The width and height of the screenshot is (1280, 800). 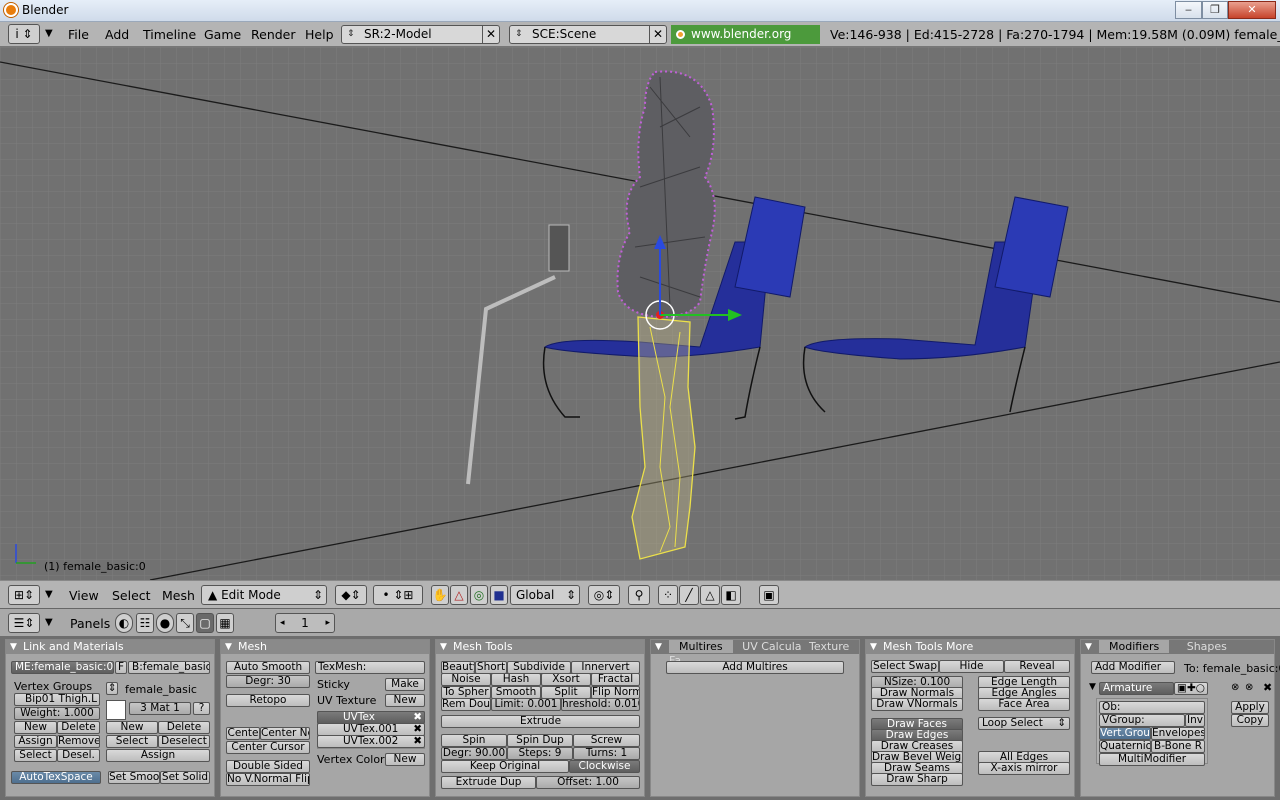 I want to click on material-color-swatch, so click(x=116, y=710).